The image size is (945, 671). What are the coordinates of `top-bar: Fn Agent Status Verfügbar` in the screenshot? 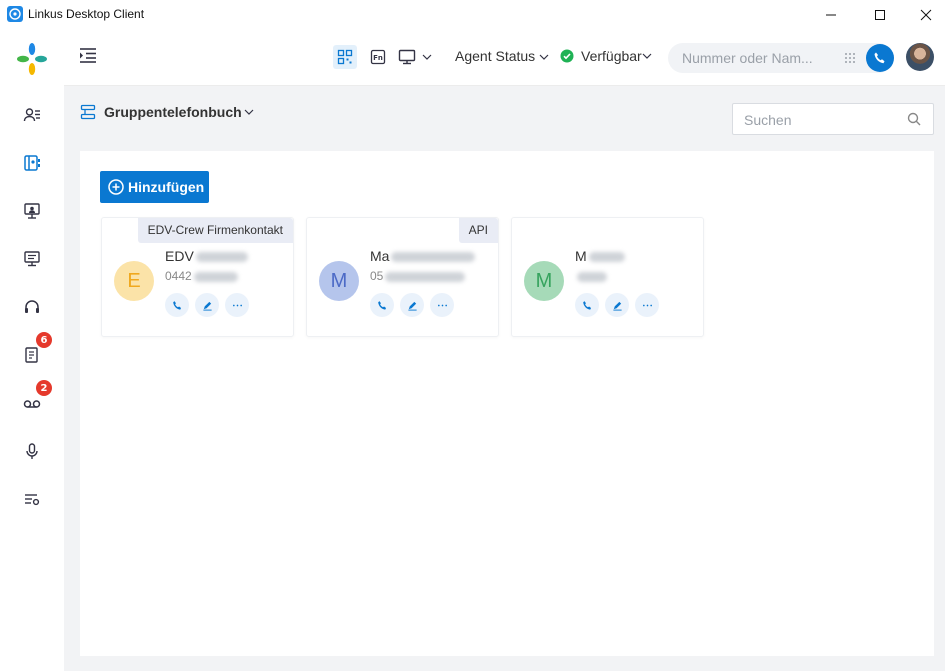 It's located at (504, 57).